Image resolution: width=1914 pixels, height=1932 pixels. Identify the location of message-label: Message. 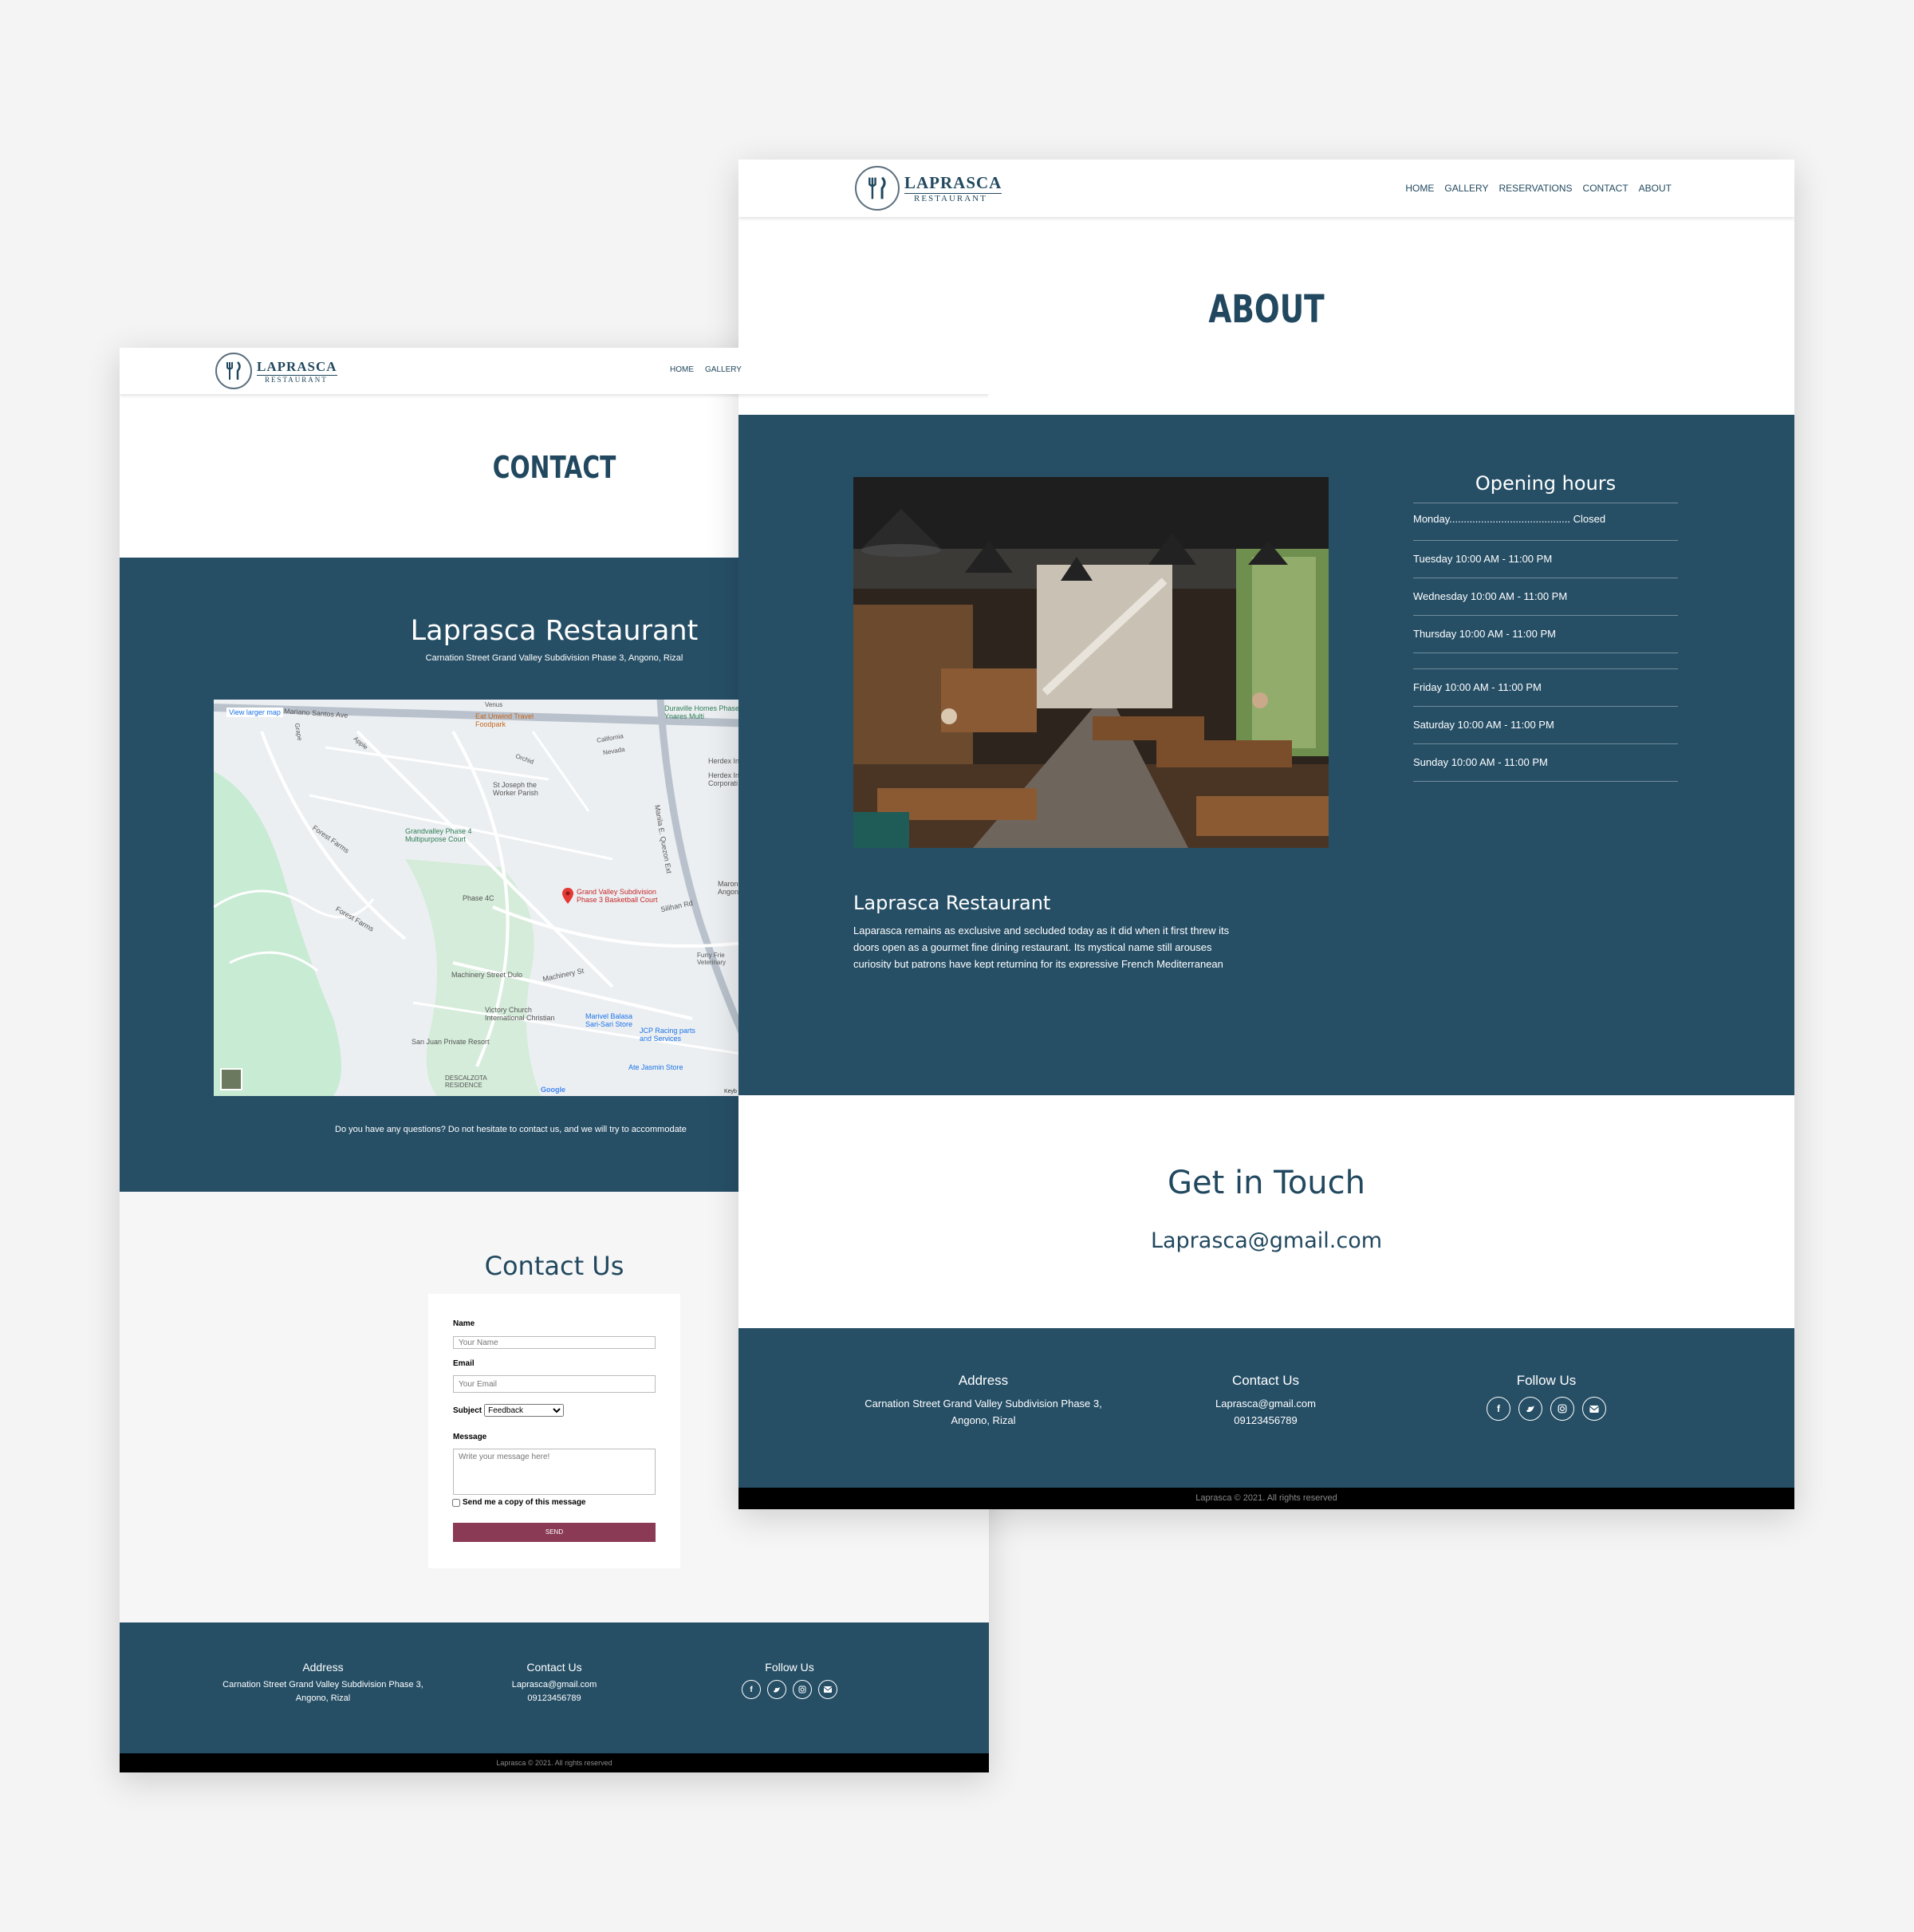
(470, 1437).